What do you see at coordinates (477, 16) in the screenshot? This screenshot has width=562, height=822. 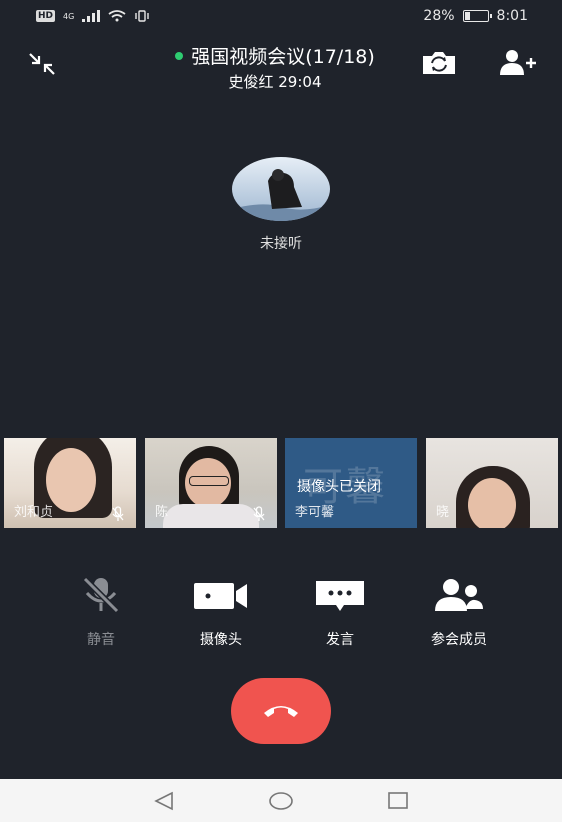 I see `battery-icon` at bounding box center [477, 16].